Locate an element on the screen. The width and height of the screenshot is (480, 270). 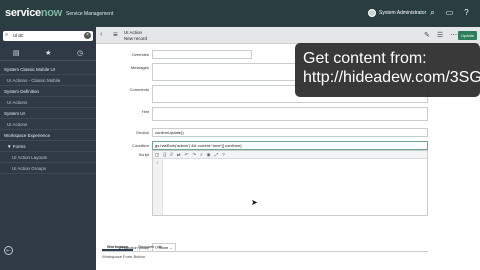
record-header: ‹ ≡ UI Action New record ✎ ☰ ⋯ Update is located at coordinates (288, 35).